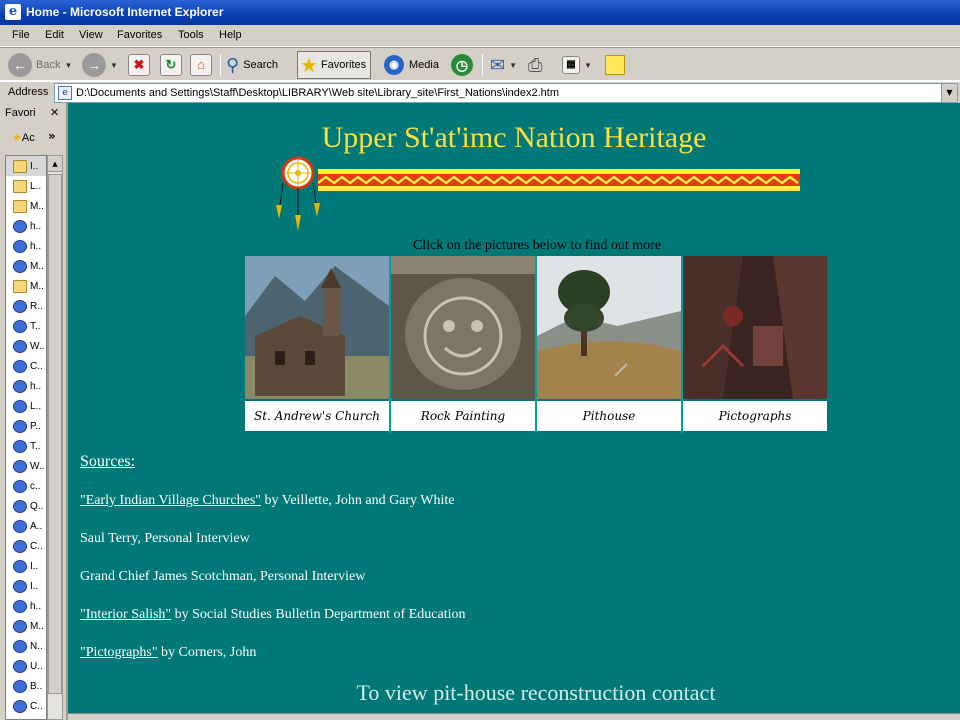 This screenshot has width=960, height=720. Describe the element at coordinates (36, 686) in the screenshot. I see `favorites-item-label: B..` at that location.